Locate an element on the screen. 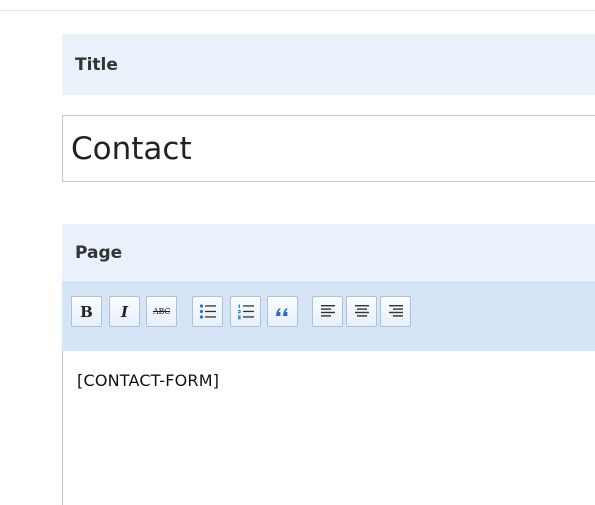 The width and height of the screenshot is (595, 505). align-right-button is located at coordinates (395, 311).